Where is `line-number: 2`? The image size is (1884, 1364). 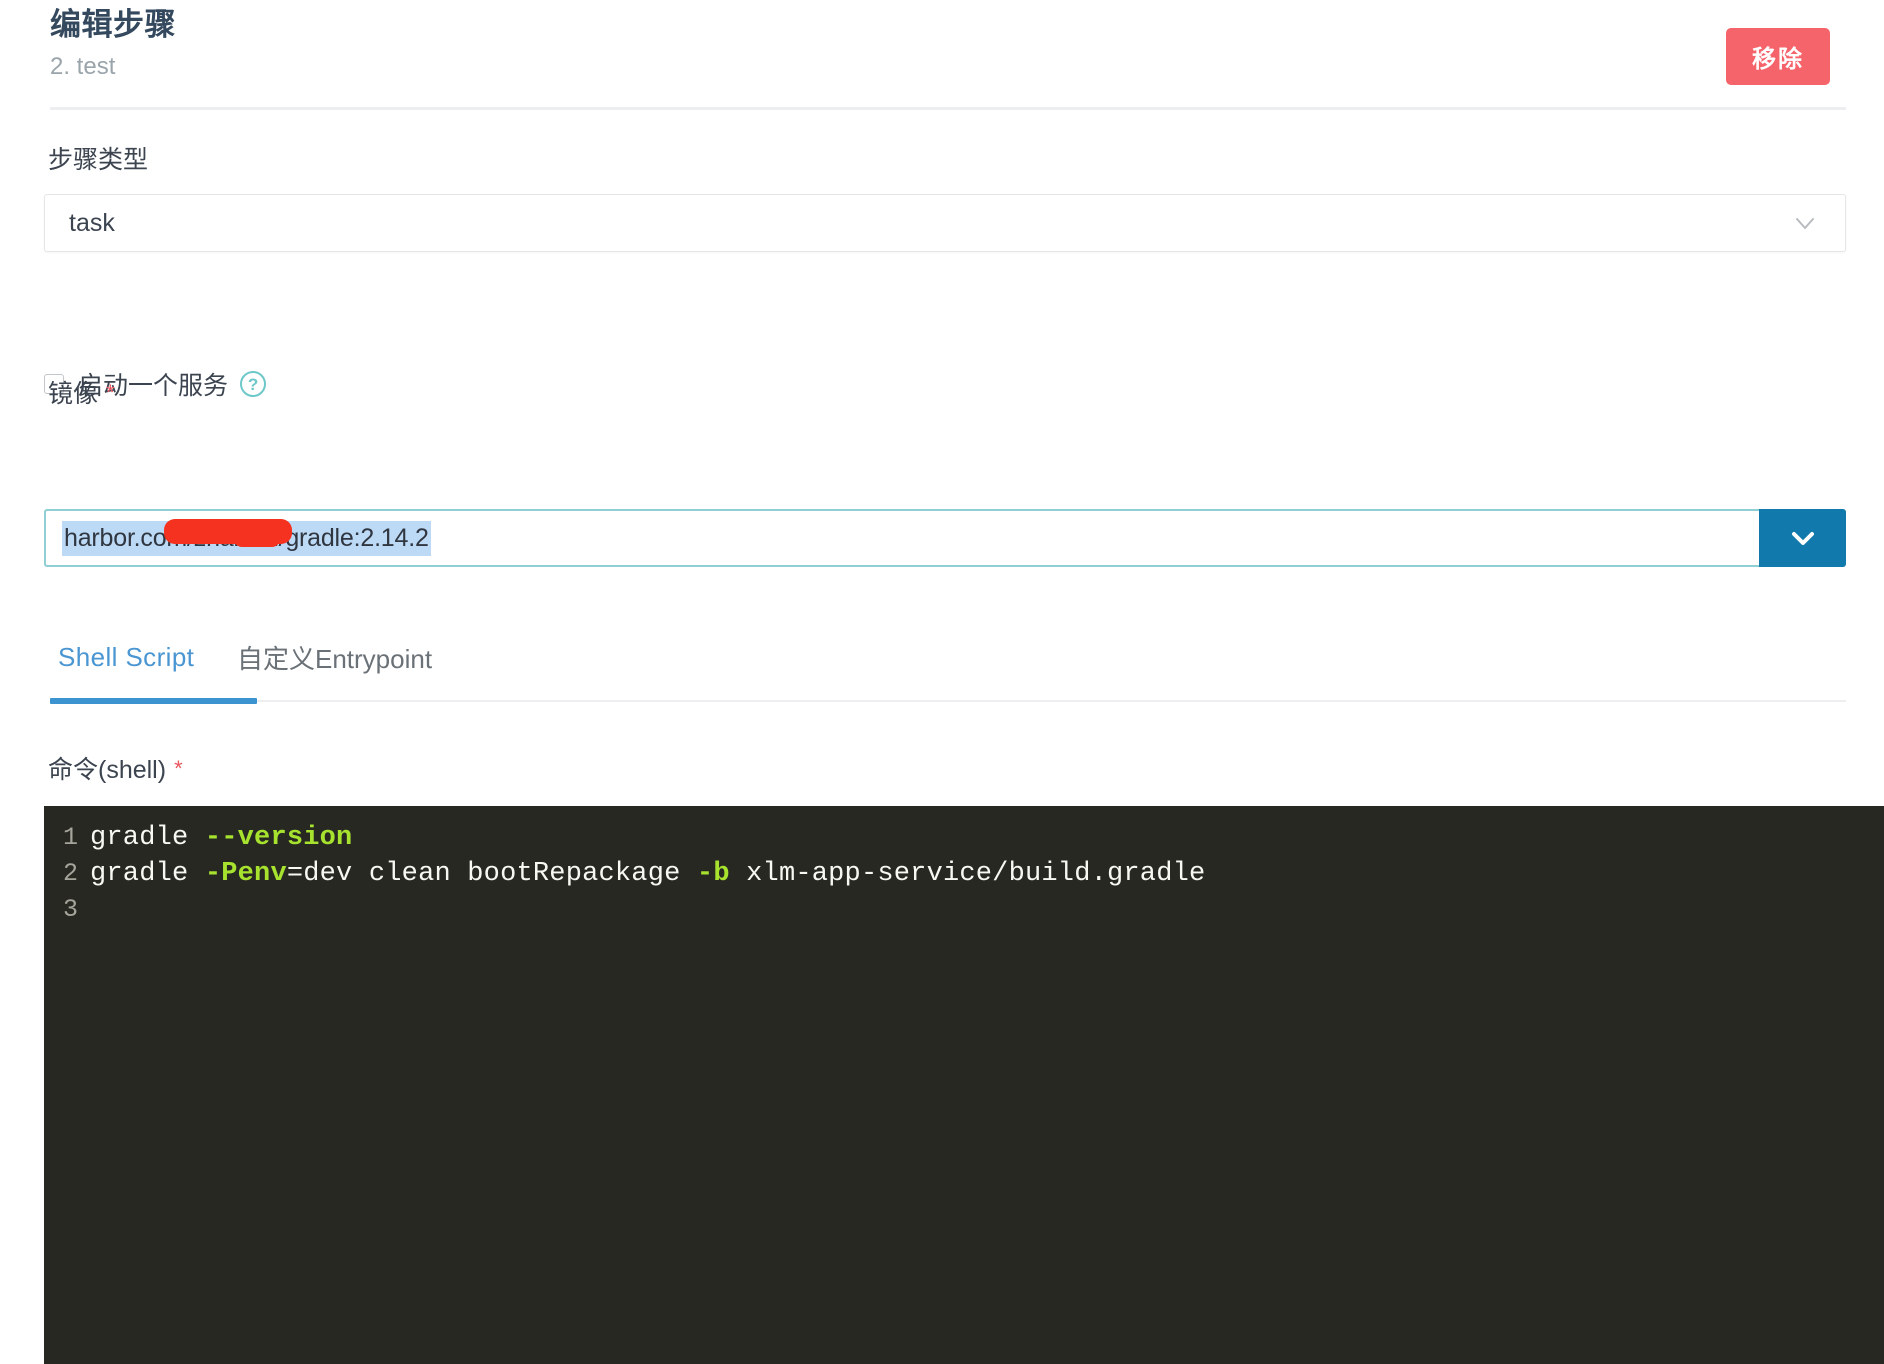
line-number: 2 is located at coordinates (70, 873).